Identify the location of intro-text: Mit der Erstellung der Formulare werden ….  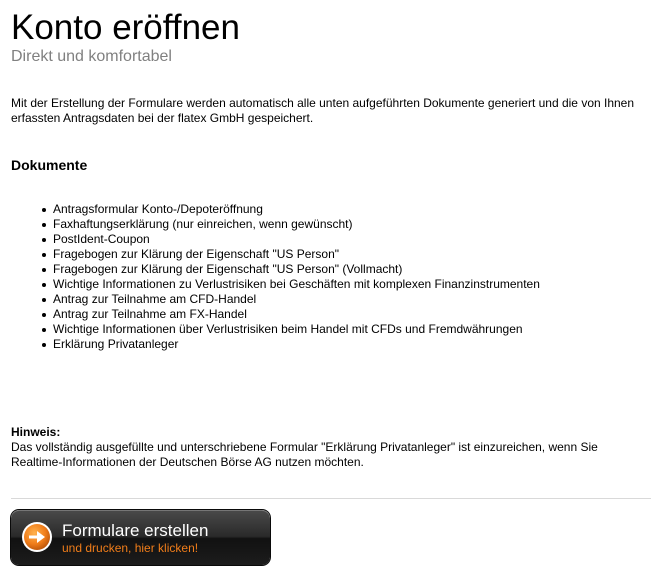
(323, 110).